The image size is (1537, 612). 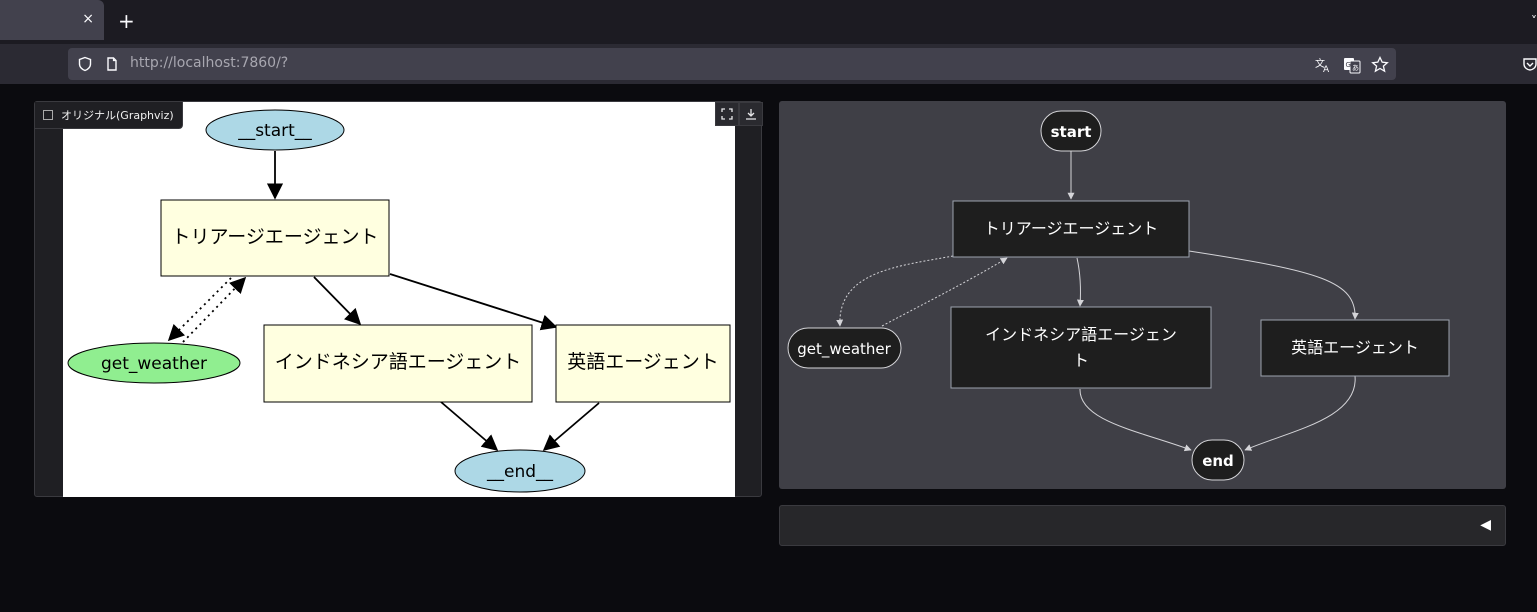 I want to click on image-label: オリジナル(Graphviz), so click(x=109, y=115).